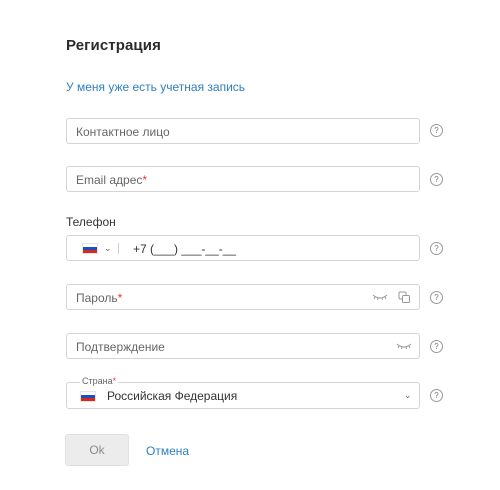 The height and width of the screenshot is (490, 500). I want to click on country-select: Российская Федерация ⌄, so click(243, 395).